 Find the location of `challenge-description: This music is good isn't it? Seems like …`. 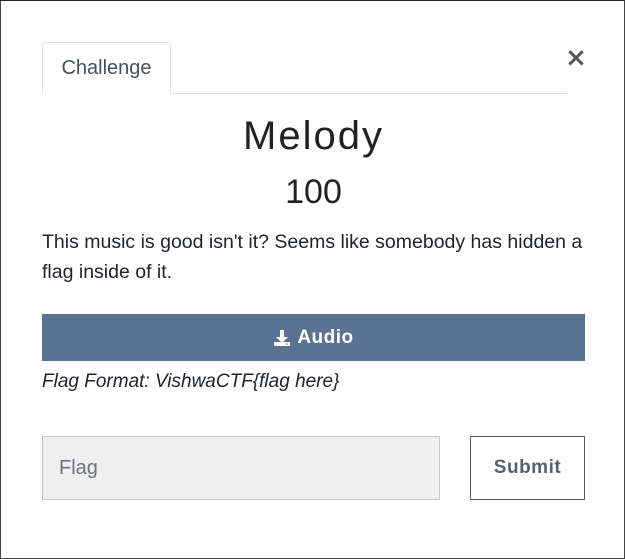

challenge-description: This music is good isn't it? Seems like … is located at coordinates (312, 257).